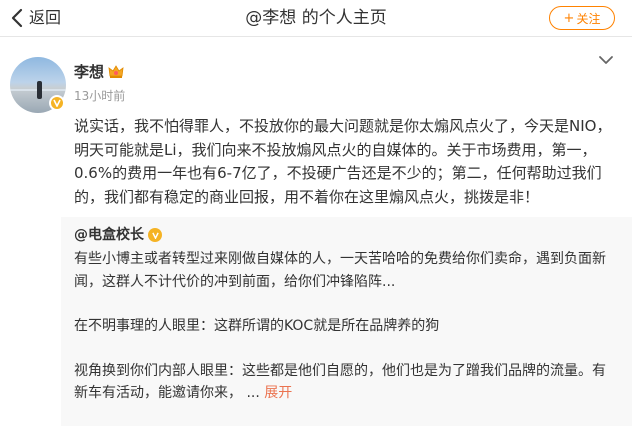 The height and width of the screenshot is (426, 632). Describe the element at coordinates (606, 60) in the screenshot. I see `chevron-down-icon` at that location.